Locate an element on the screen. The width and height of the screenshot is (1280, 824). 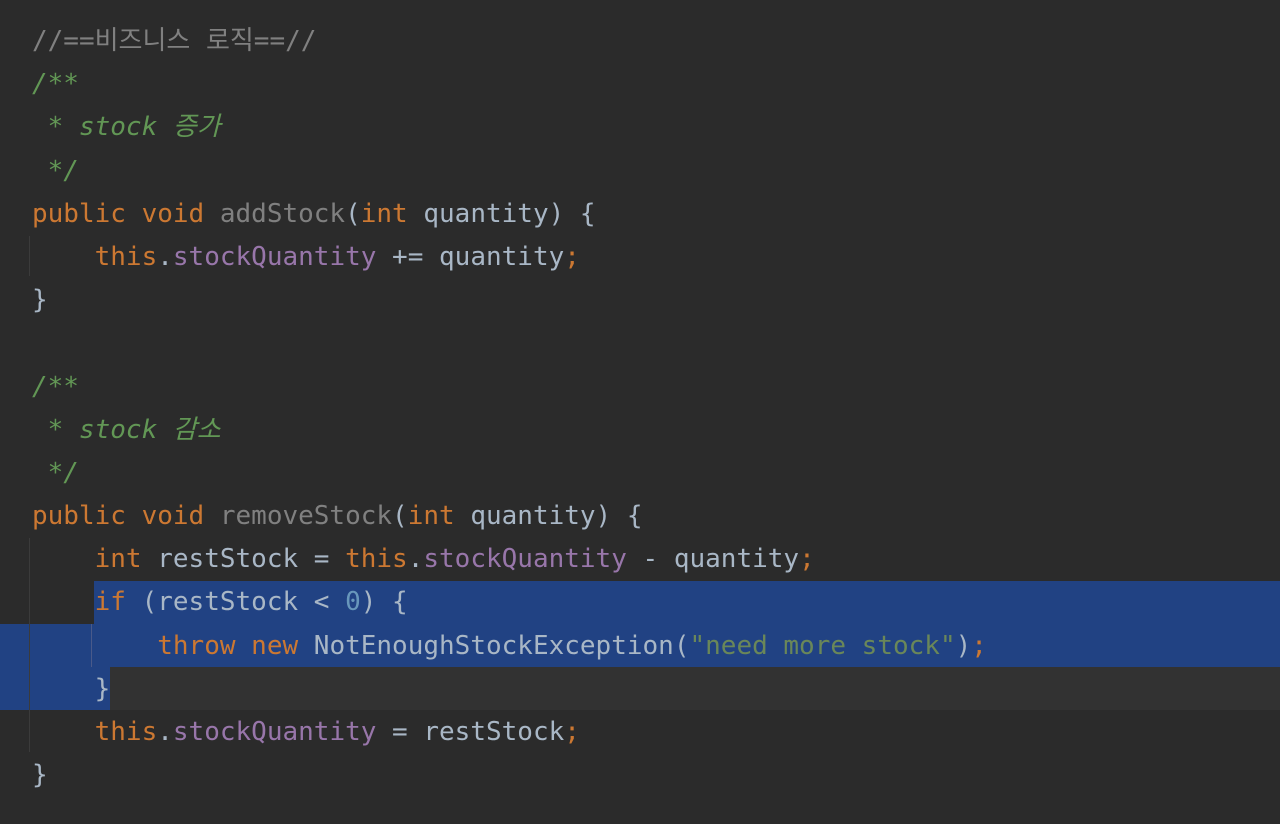
code-line: this.stockQuantity = restStock; is located at coordinates (509, 732).